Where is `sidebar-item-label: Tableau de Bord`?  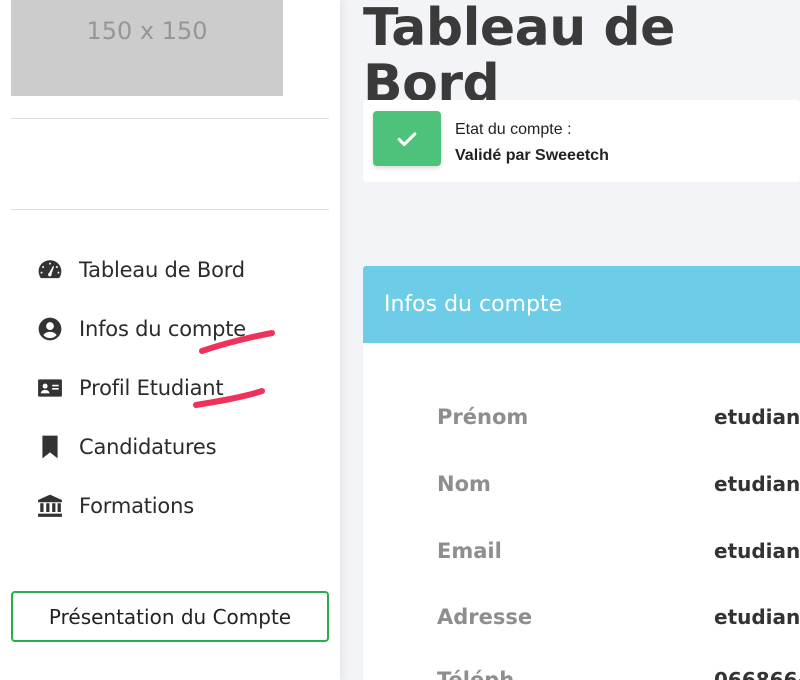 sidebar-item-label: Tableau de Bord is located at coordinates (162, 269).